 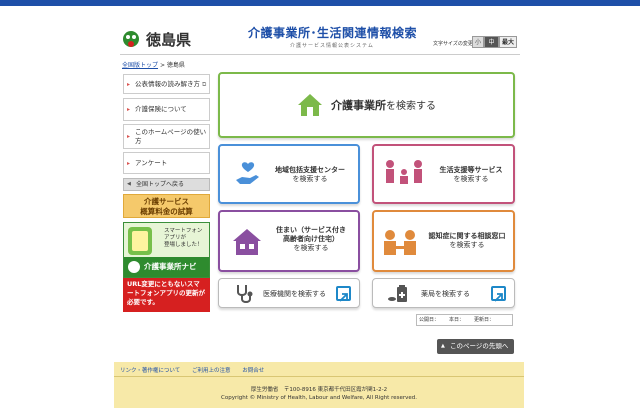 I want to click on back-to-national-top-button: 全国トップへ戻る, so click(x=166, y=184).